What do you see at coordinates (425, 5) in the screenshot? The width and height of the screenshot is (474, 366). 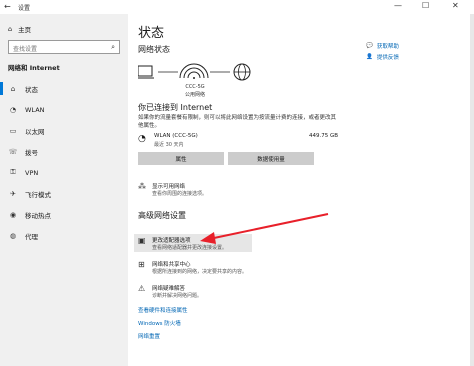 I see `maximize-icon: ☐` at bounding box center [425, 5].